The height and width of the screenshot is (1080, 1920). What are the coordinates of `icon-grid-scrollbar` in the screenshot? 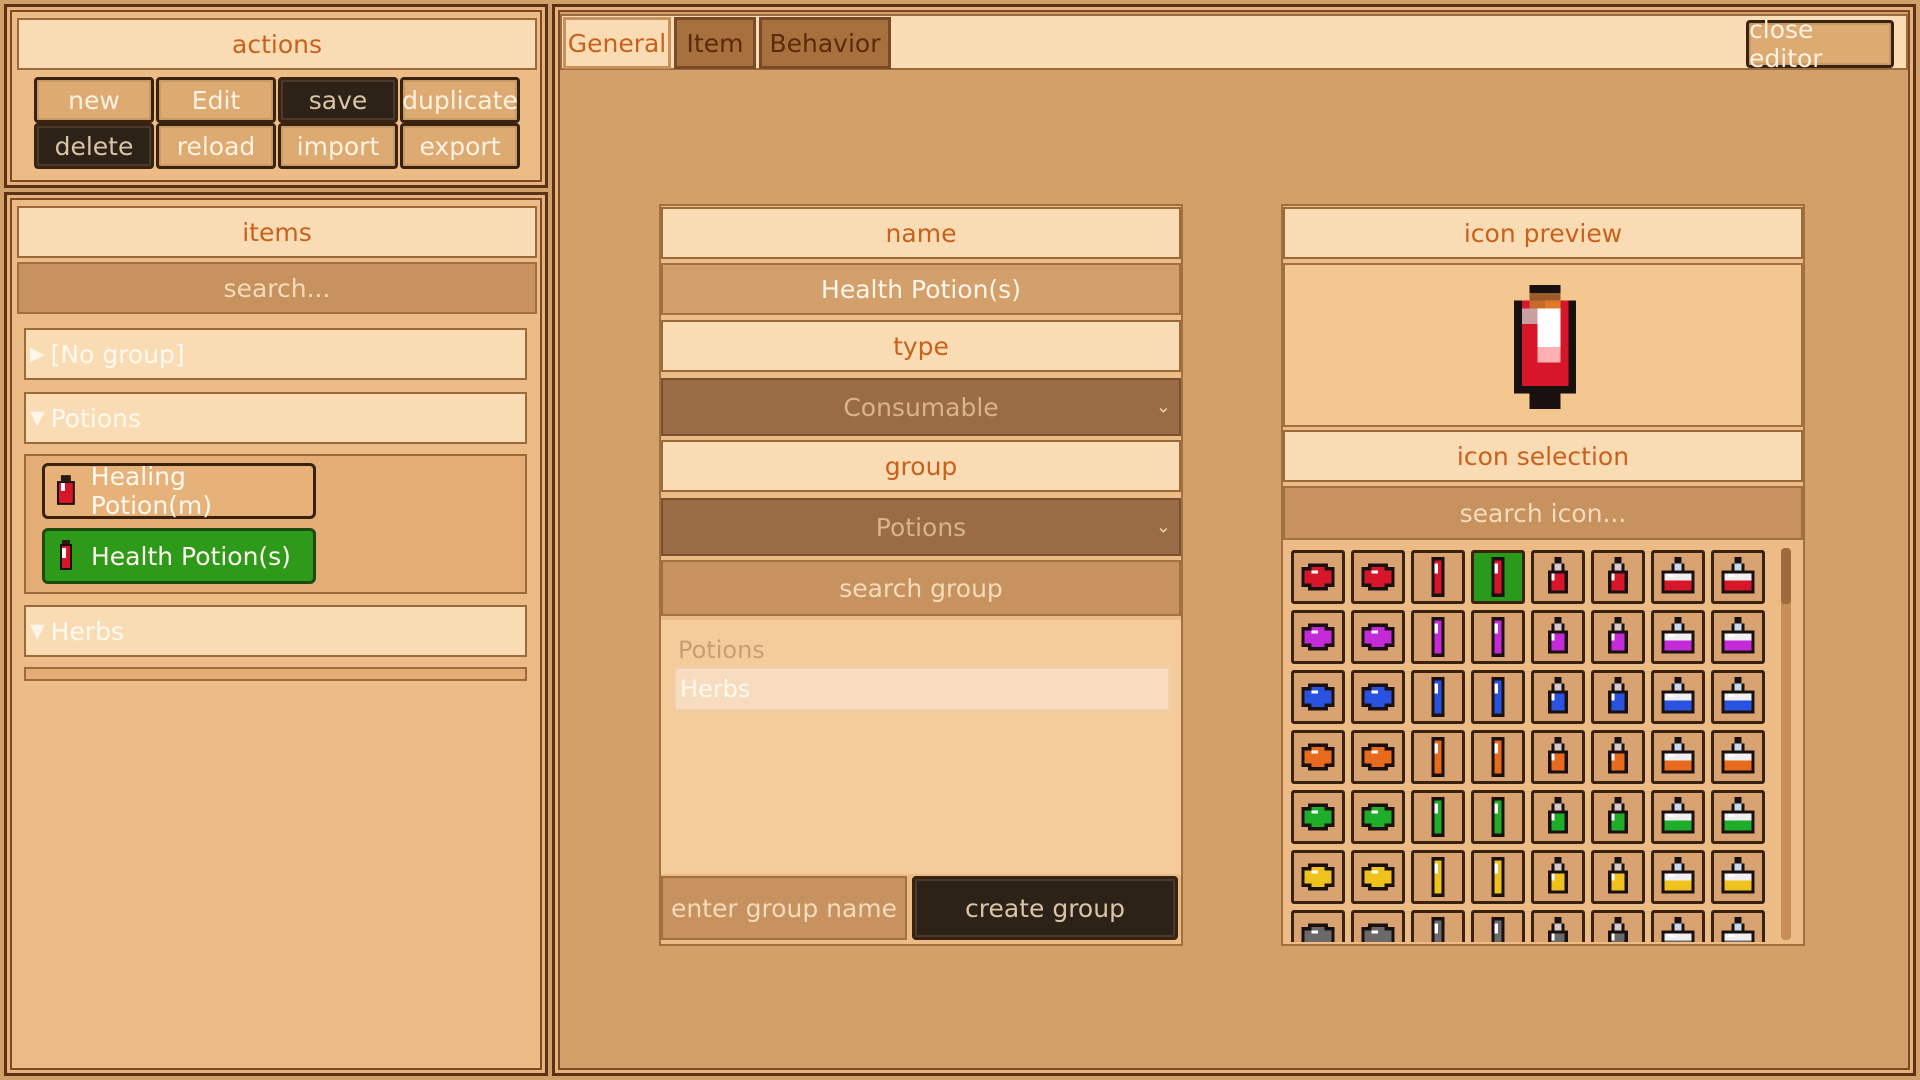 It's located at (1786, 744).